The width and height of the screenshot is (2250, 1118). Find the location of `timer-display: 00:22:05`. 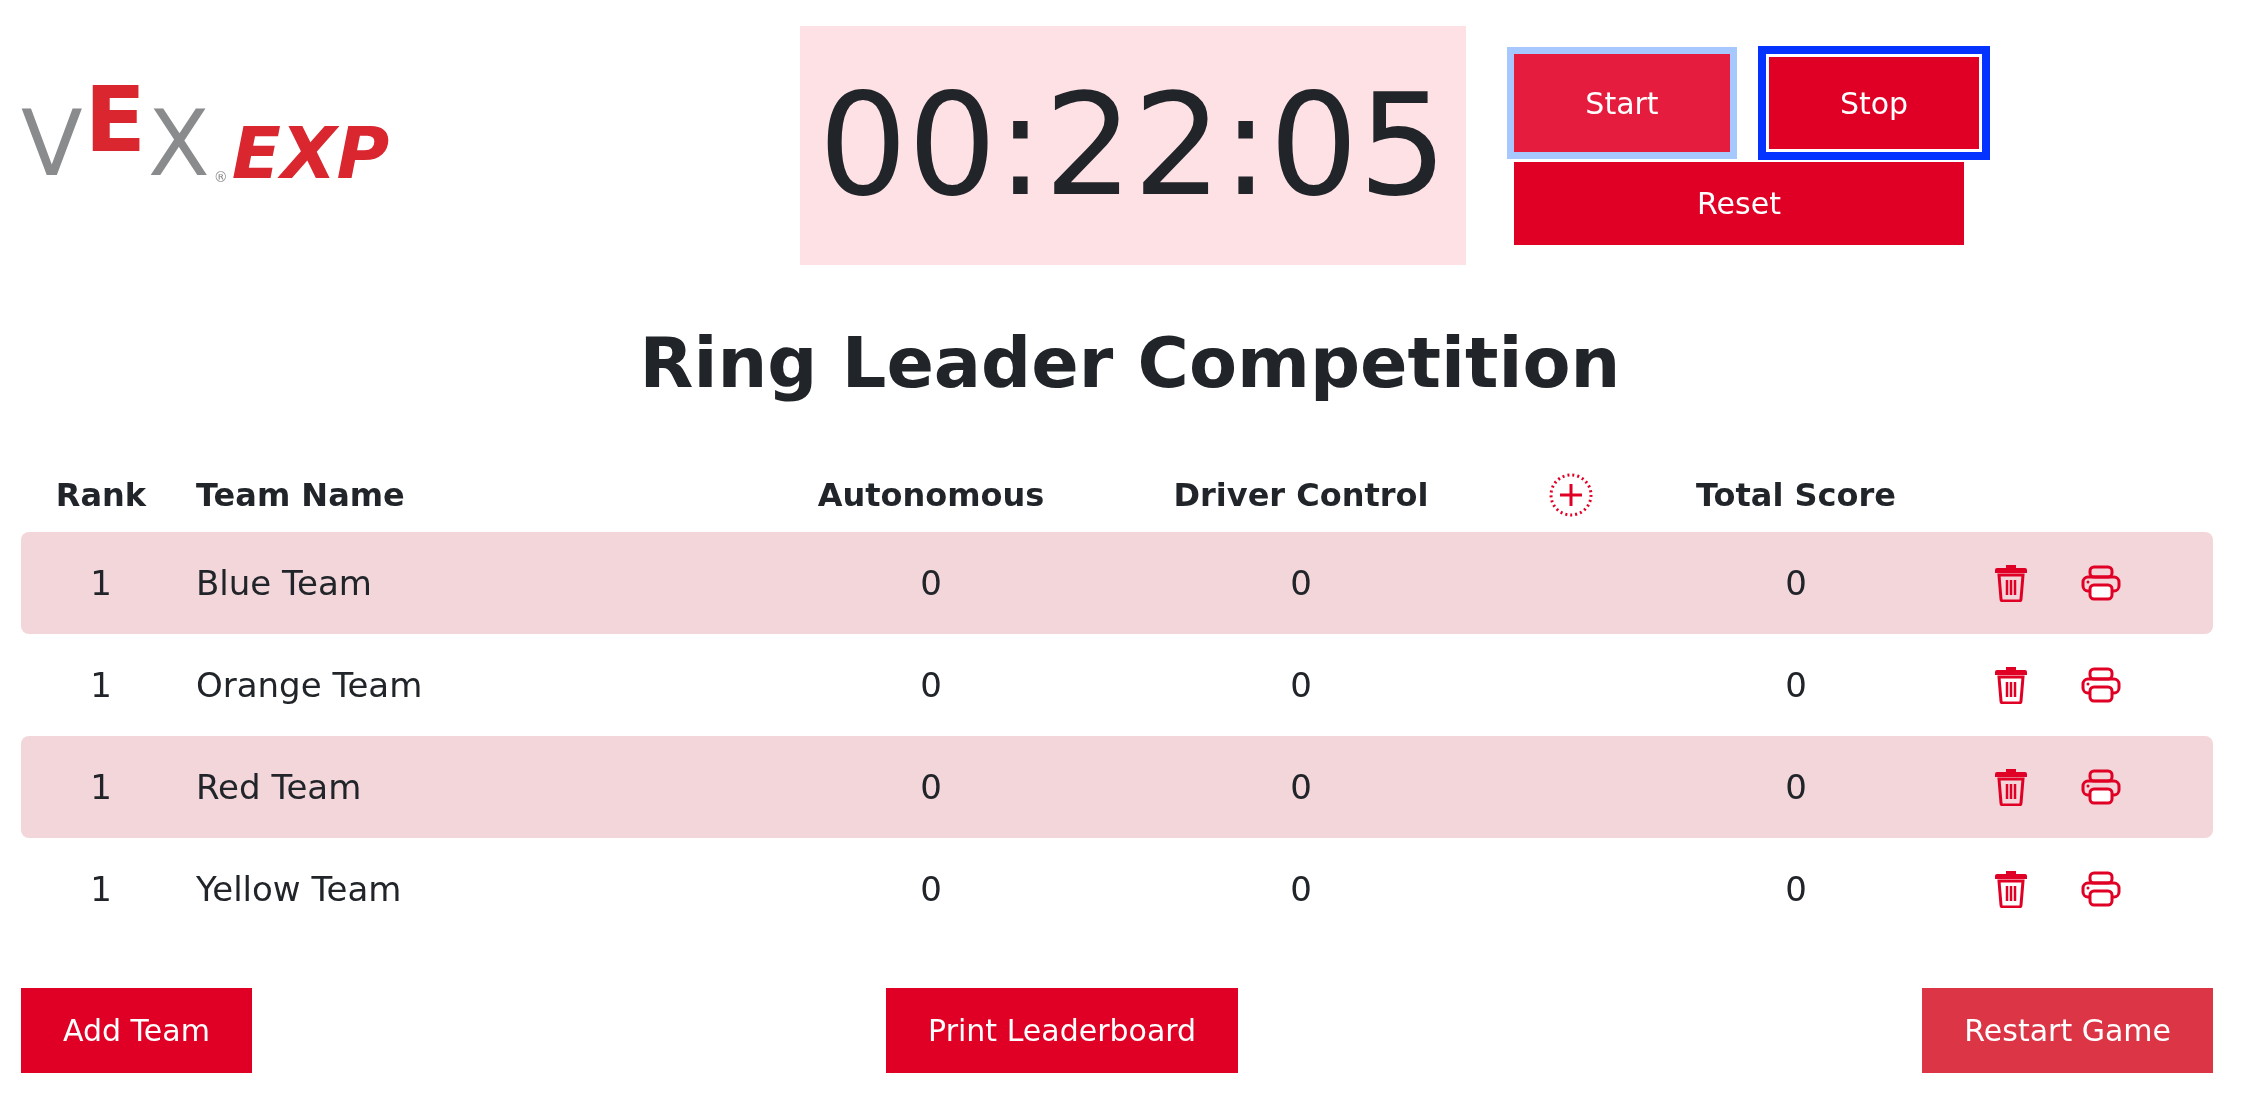

timer-display: 00:22:05 is located at coordinates (1133, 145).